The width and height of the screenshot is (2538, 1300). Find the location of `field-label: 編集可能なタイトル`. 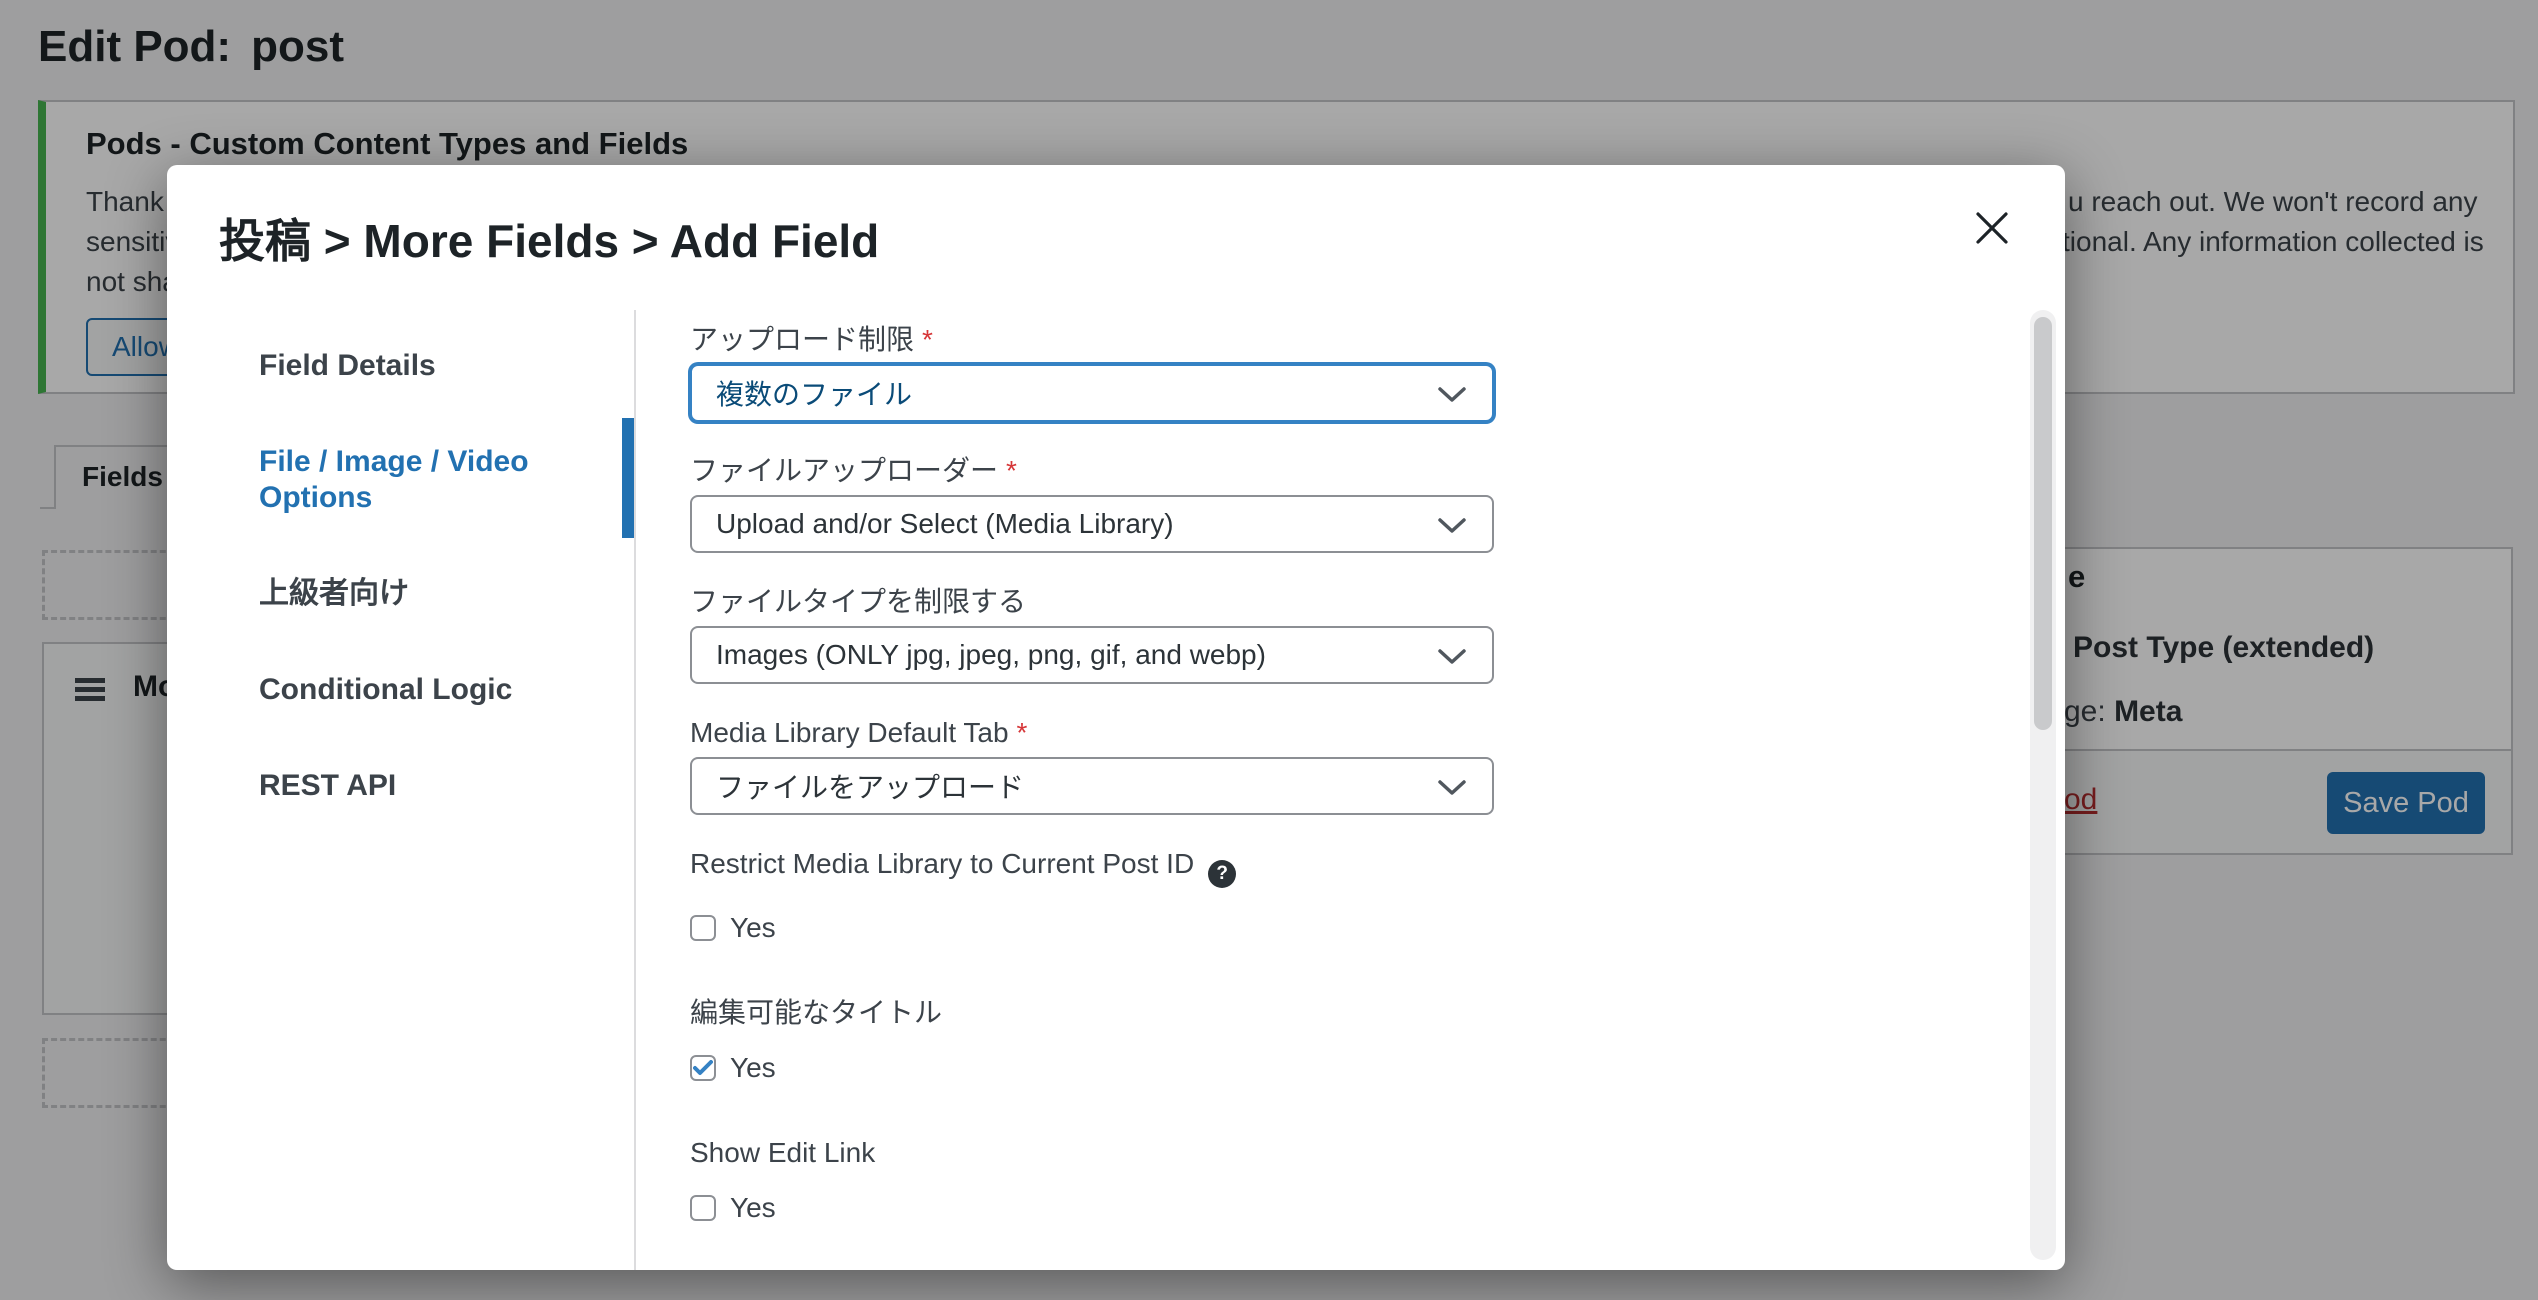

field-label: 編集可能なタイトル is located at coordinates (816, 1012).